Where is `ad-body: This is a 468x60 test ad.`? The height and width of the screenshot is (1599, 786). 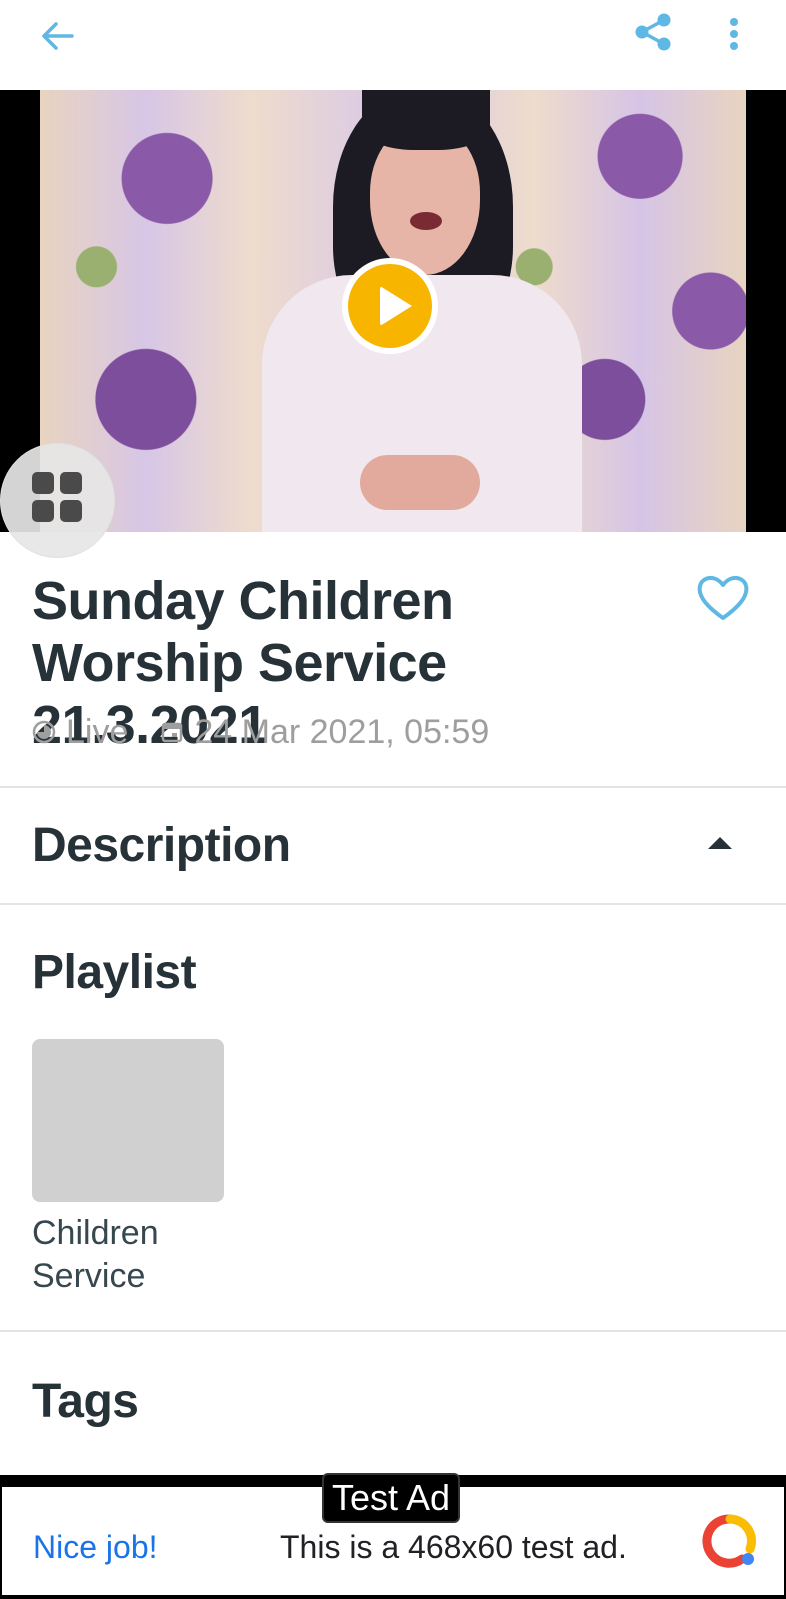 ad-body: This is a 468x60 test ad. is located at coordinates (453, 1547).